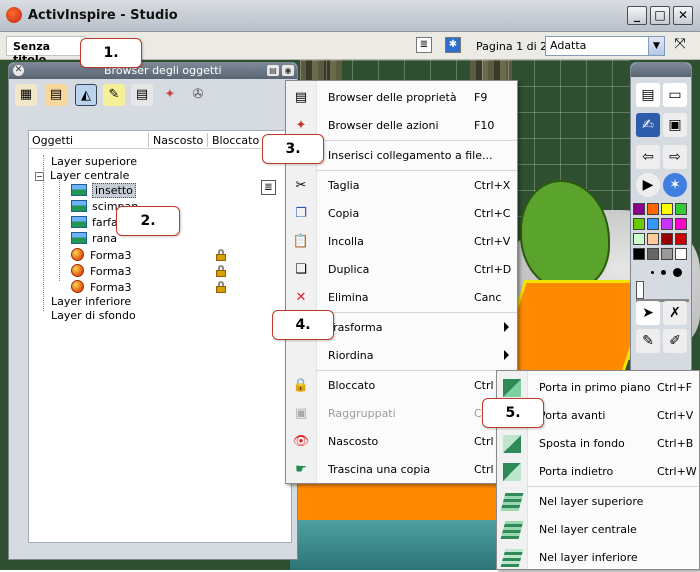 This screenshot has width=700, height=572. I want to click on collapse-icon: −, so click(39, 176).